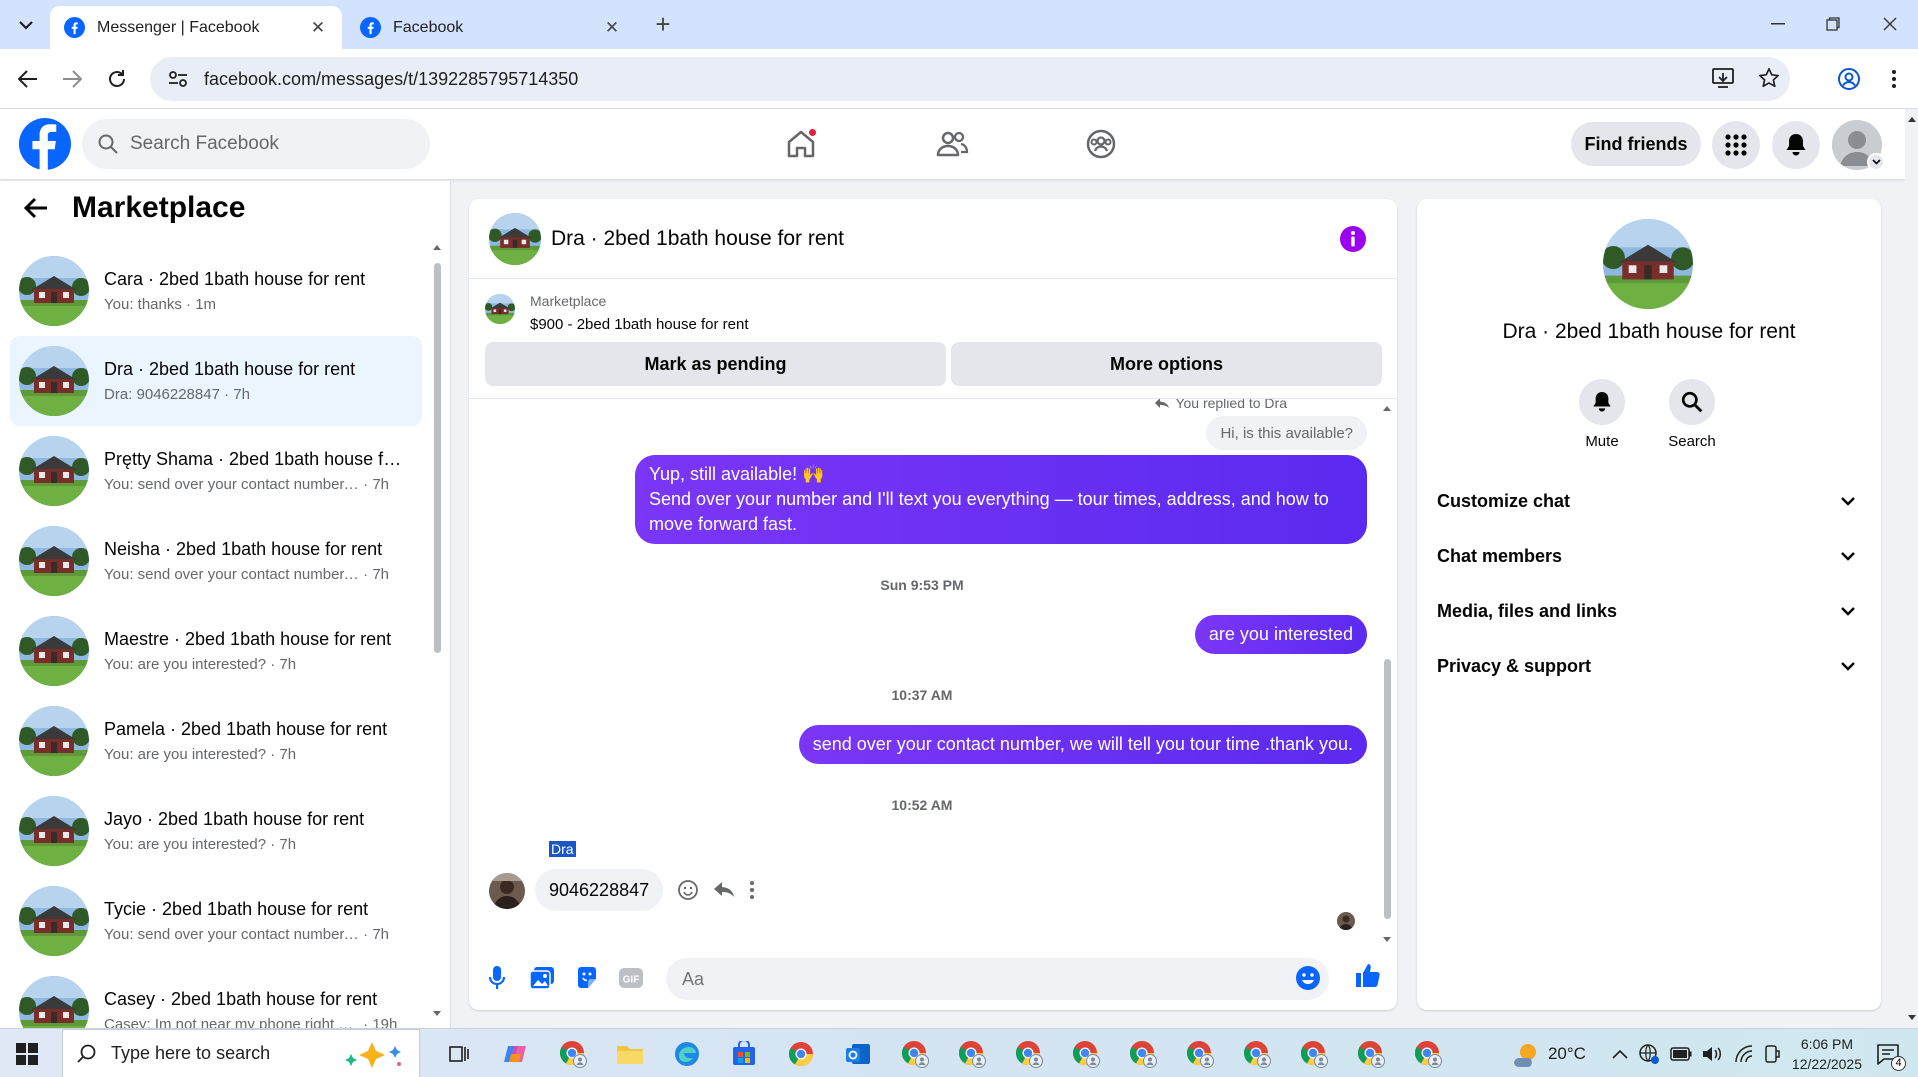 Image resolution: width=1918 pixels, height=1077 pixels. Describe the element at coordinates (1368, 975) in the screenshot. I see `thumbs-up-icon` at that location.